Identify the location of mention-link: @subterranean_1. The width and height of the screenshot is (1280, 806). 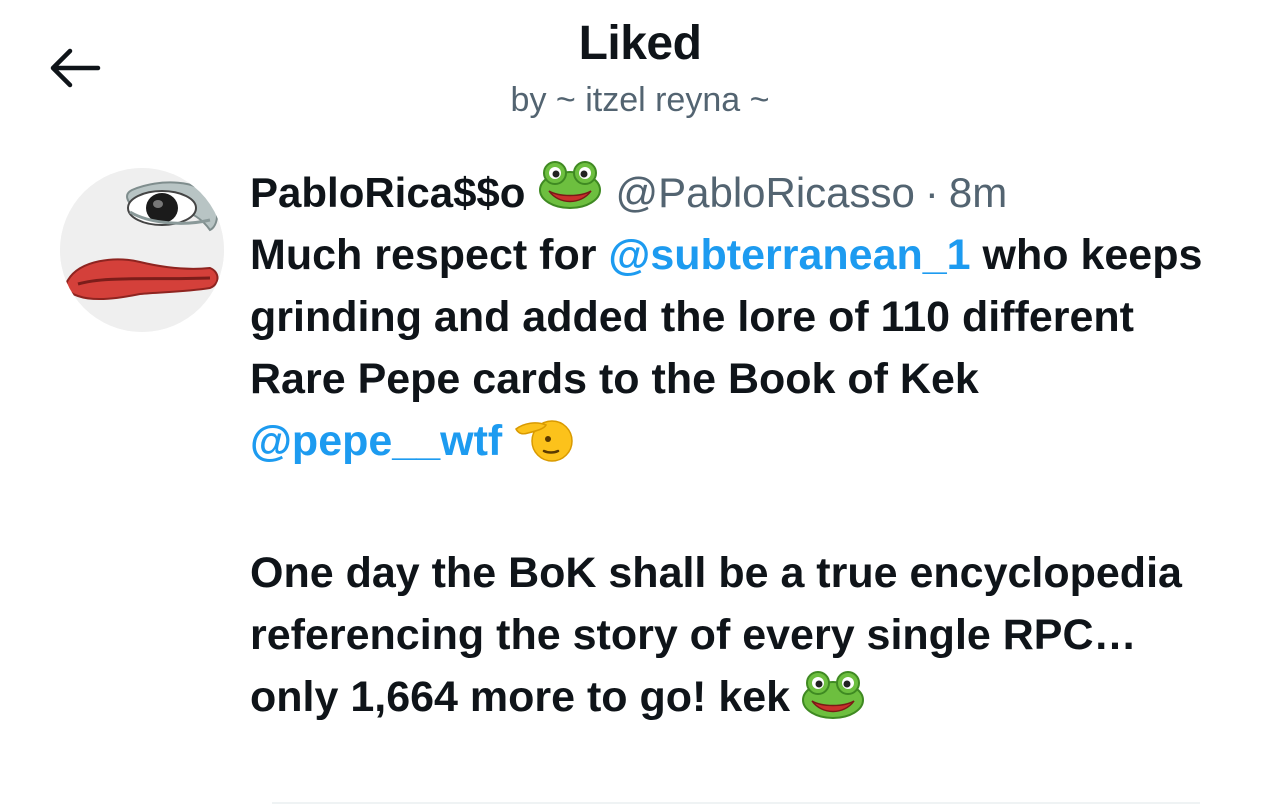
(789, 255).